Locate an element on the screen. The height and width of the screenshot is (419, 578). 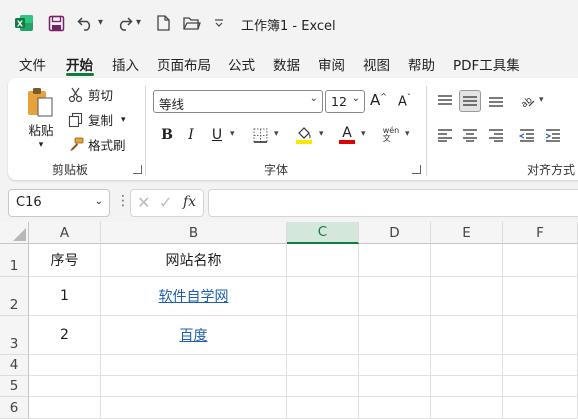
text-orientation-button: ab is located at coordinates (527, 101).